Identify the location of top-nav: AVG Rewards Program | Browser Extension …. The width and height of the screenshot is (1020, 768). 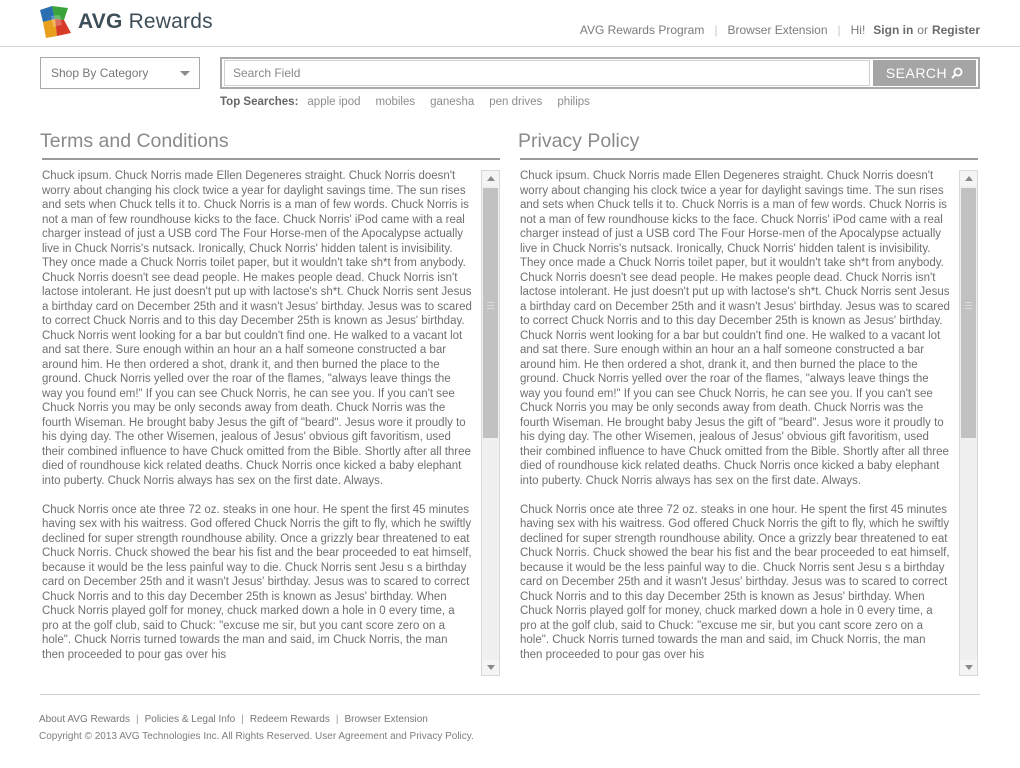
(780, 30).